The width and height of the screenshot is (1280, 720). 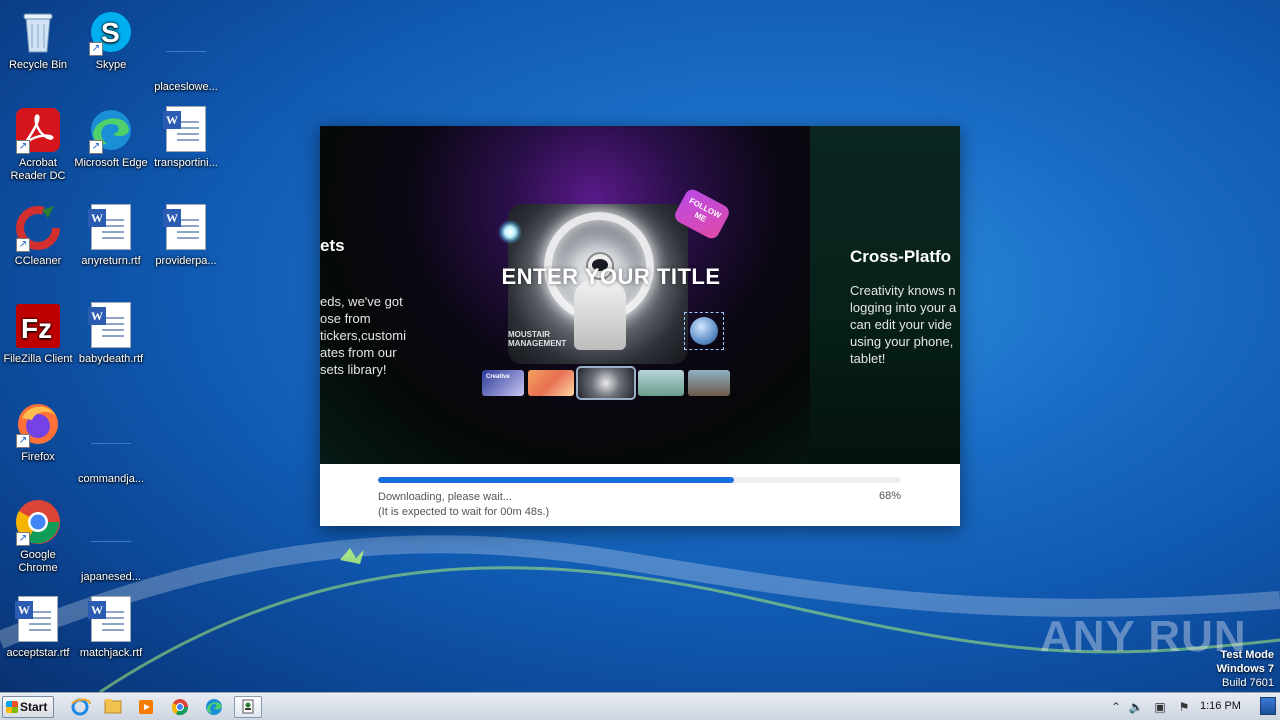 I want to click on taskbar-media-player, so click(x=146, y=707).